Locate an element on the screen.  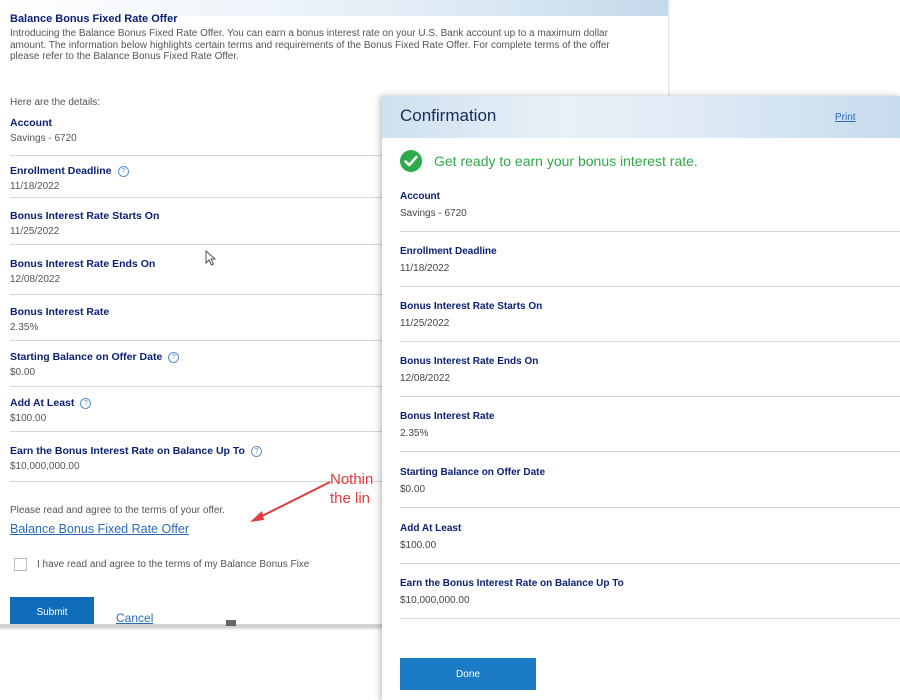
offer-title: Balance Bonus Fixed Rate Offer is located at coordinates (94, 19).